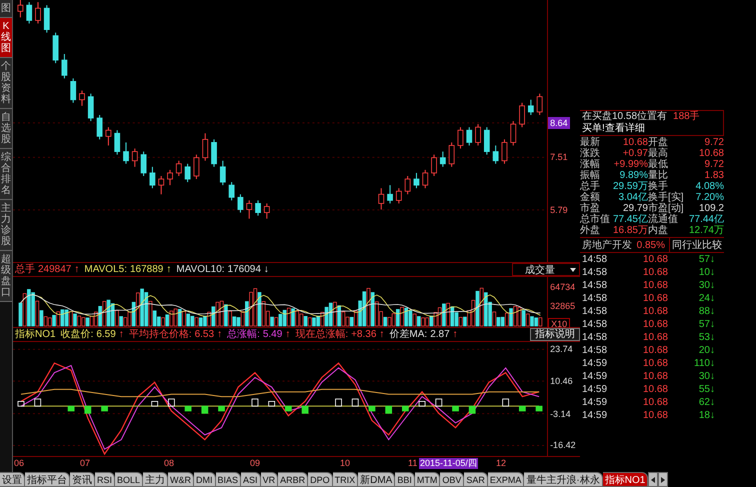  Describe the element at coordinates (561, 349) in the screenshot. I see `indicator-axis-label: 23.74` at that location.